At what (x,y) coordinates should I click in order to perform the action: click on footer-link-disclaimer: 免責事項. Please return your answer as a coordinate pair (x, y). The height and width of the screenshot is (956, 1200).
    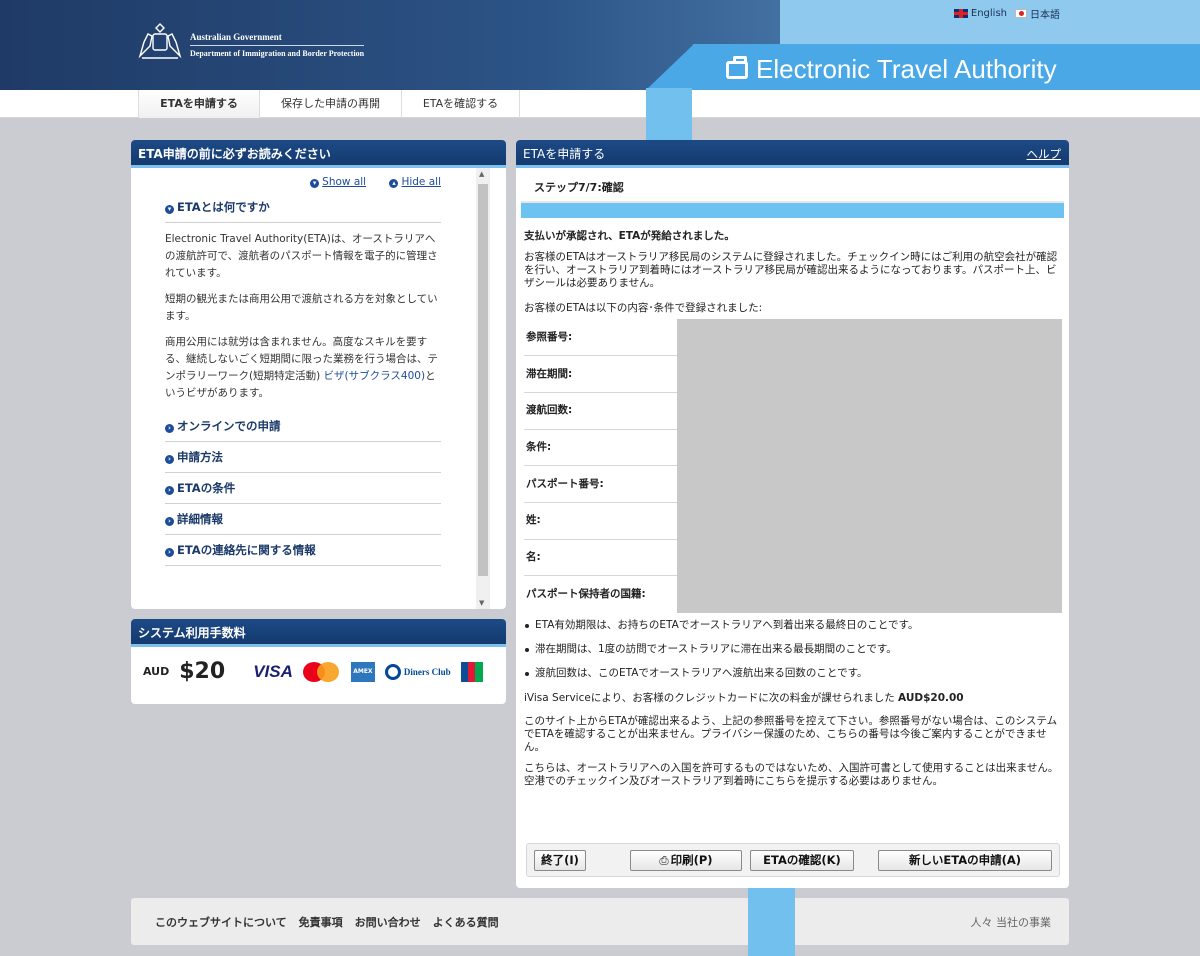
    Looking at the image, I should click on (321, 922).